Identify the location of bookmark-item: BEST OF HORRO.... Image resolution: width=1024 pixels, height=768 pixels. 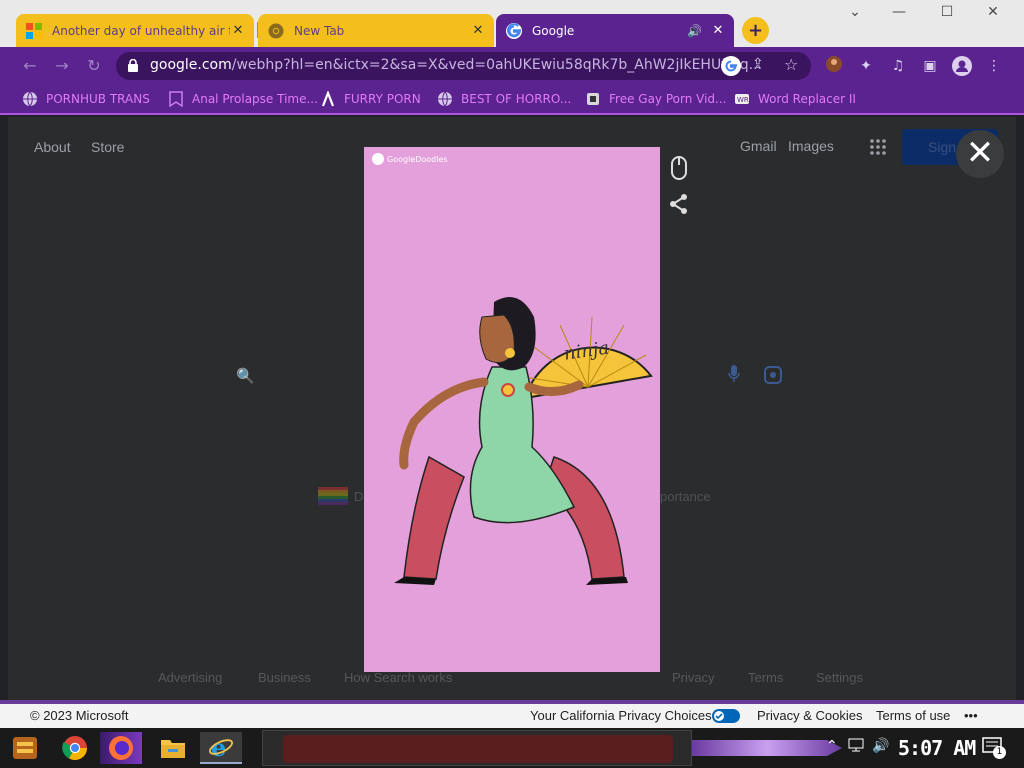
(504, 99).